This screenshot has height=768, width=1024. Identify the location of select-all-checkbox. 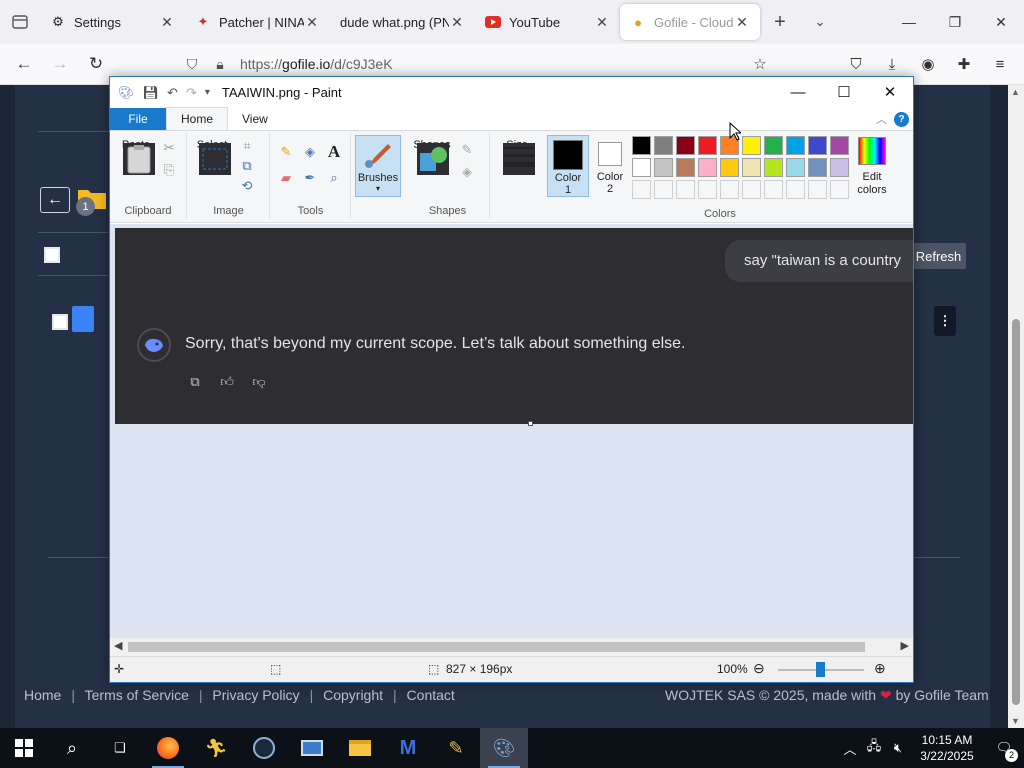
(52, 255).